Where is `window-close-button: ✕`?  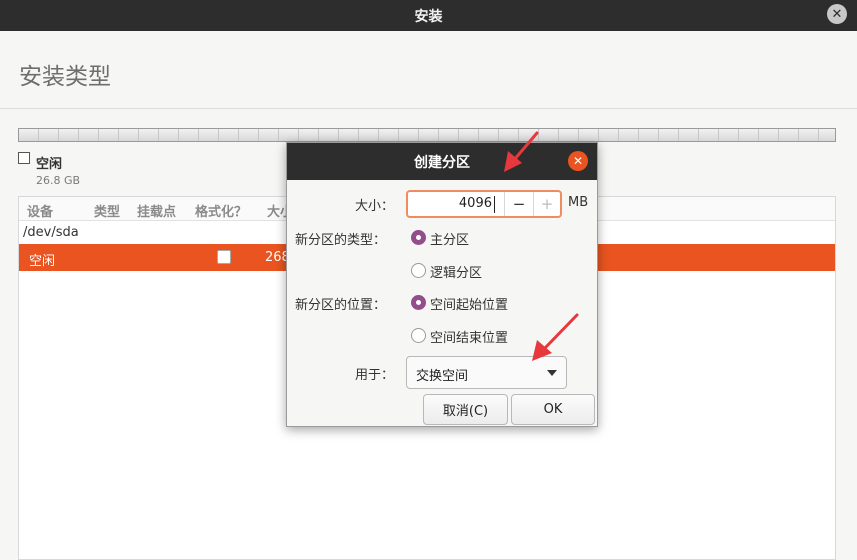 window-close-button: ✕ is located at coordinates (837, 14).